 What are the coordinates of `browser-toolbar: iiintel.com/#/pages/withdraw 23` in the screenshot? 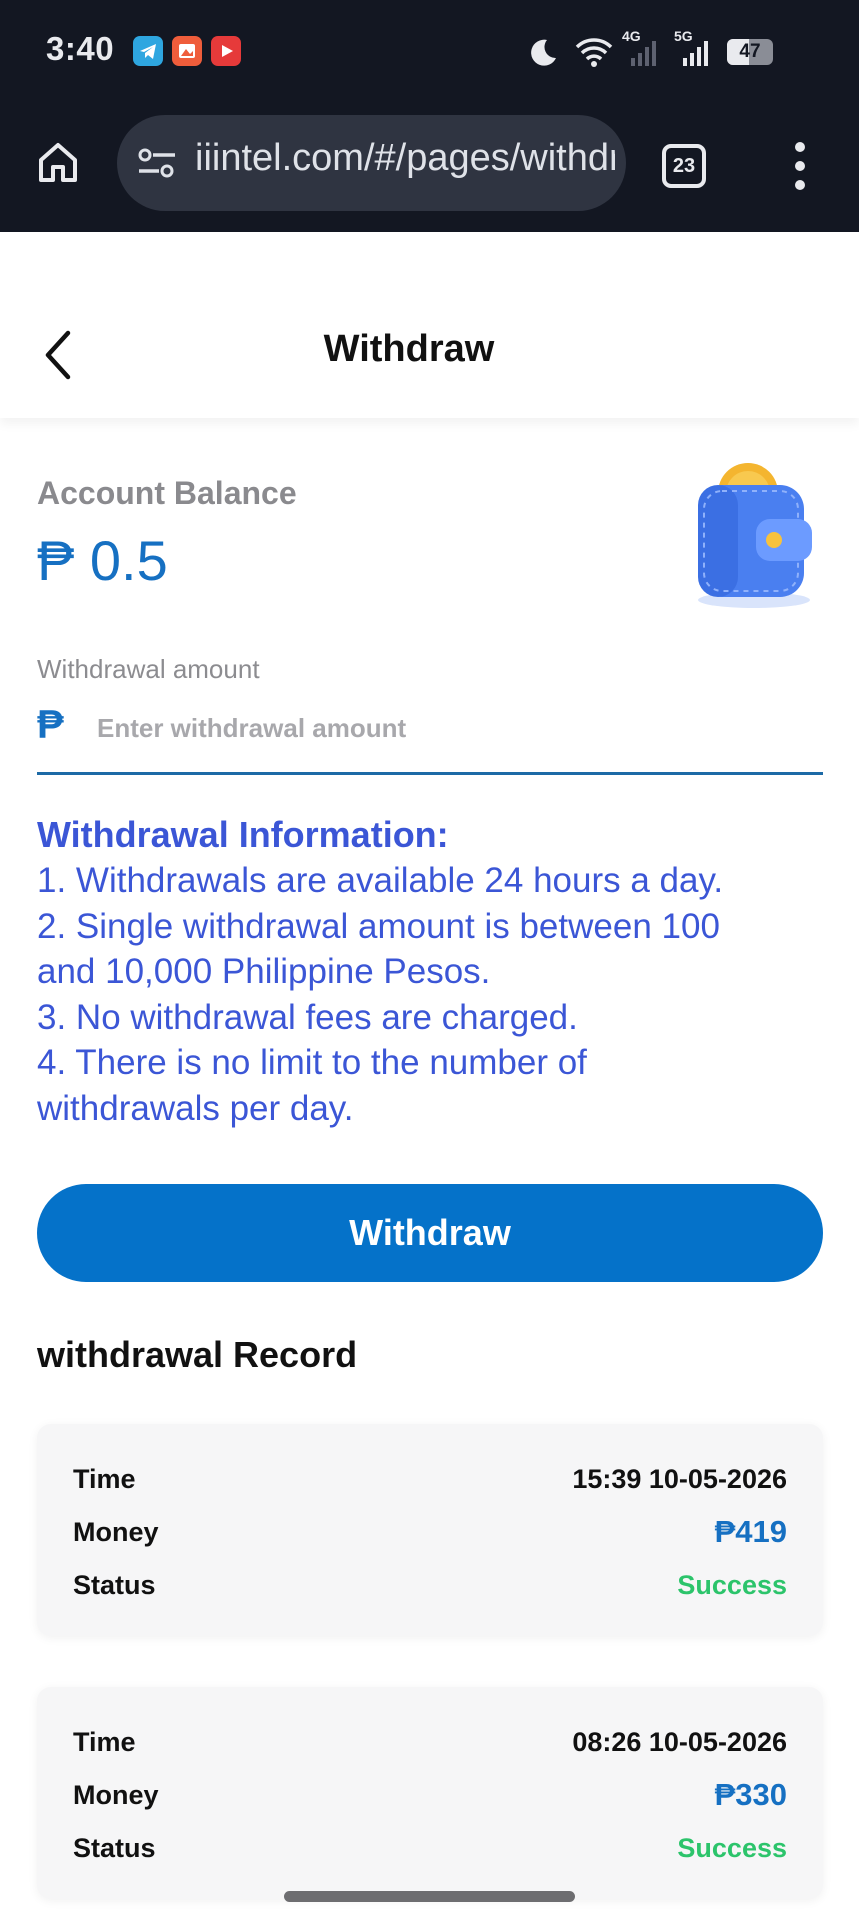 It's located at (429, 166).